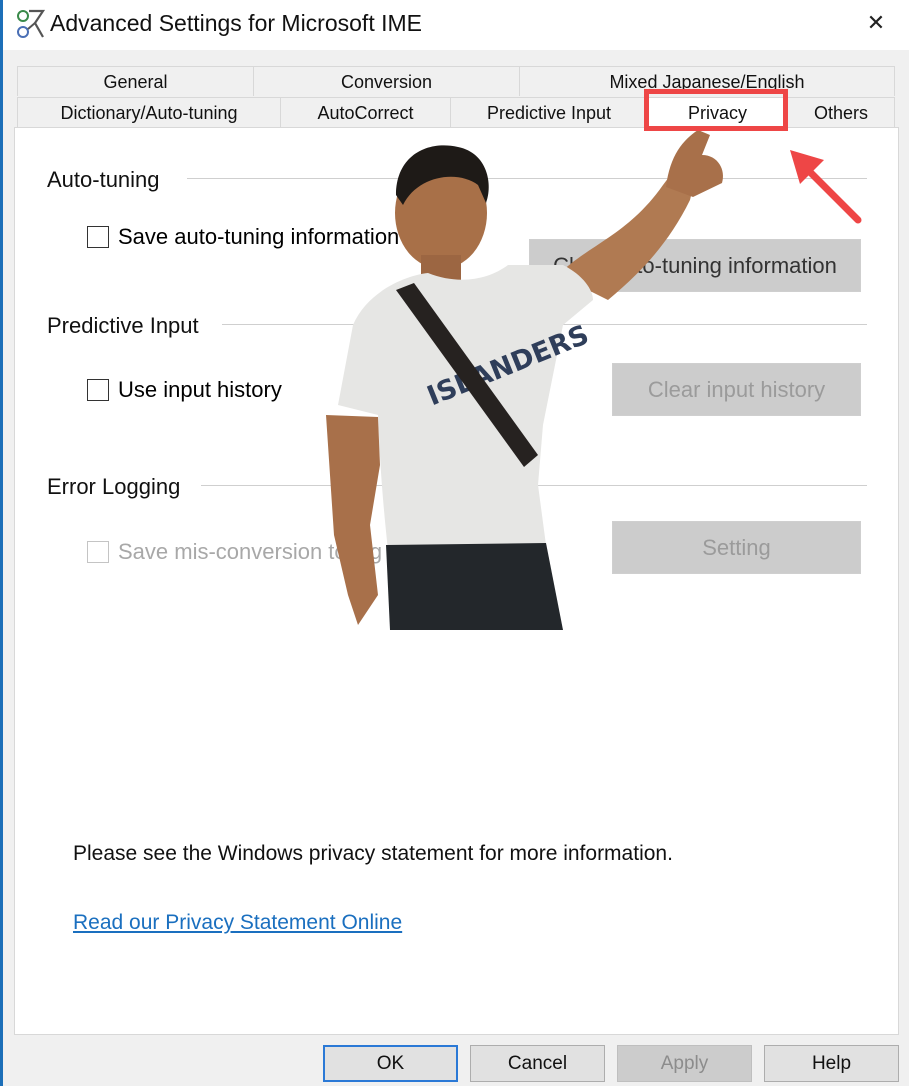 This screenshot has width=909, height=1086. What do you see at coordinates (365, 112) in the screenshot?
I see `tab-autocorrect: AutoCorrect` at bounding box center [365, 112].